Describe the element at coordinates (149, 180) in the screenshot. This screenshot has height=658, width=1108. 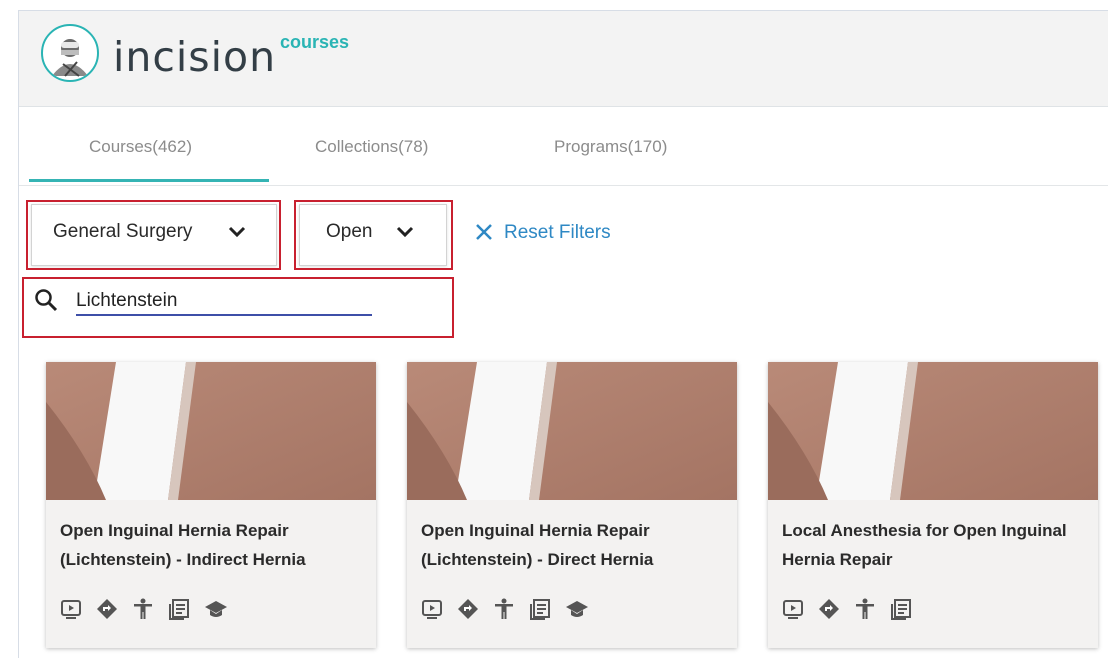
I see `active-tab-indicator` at that location.